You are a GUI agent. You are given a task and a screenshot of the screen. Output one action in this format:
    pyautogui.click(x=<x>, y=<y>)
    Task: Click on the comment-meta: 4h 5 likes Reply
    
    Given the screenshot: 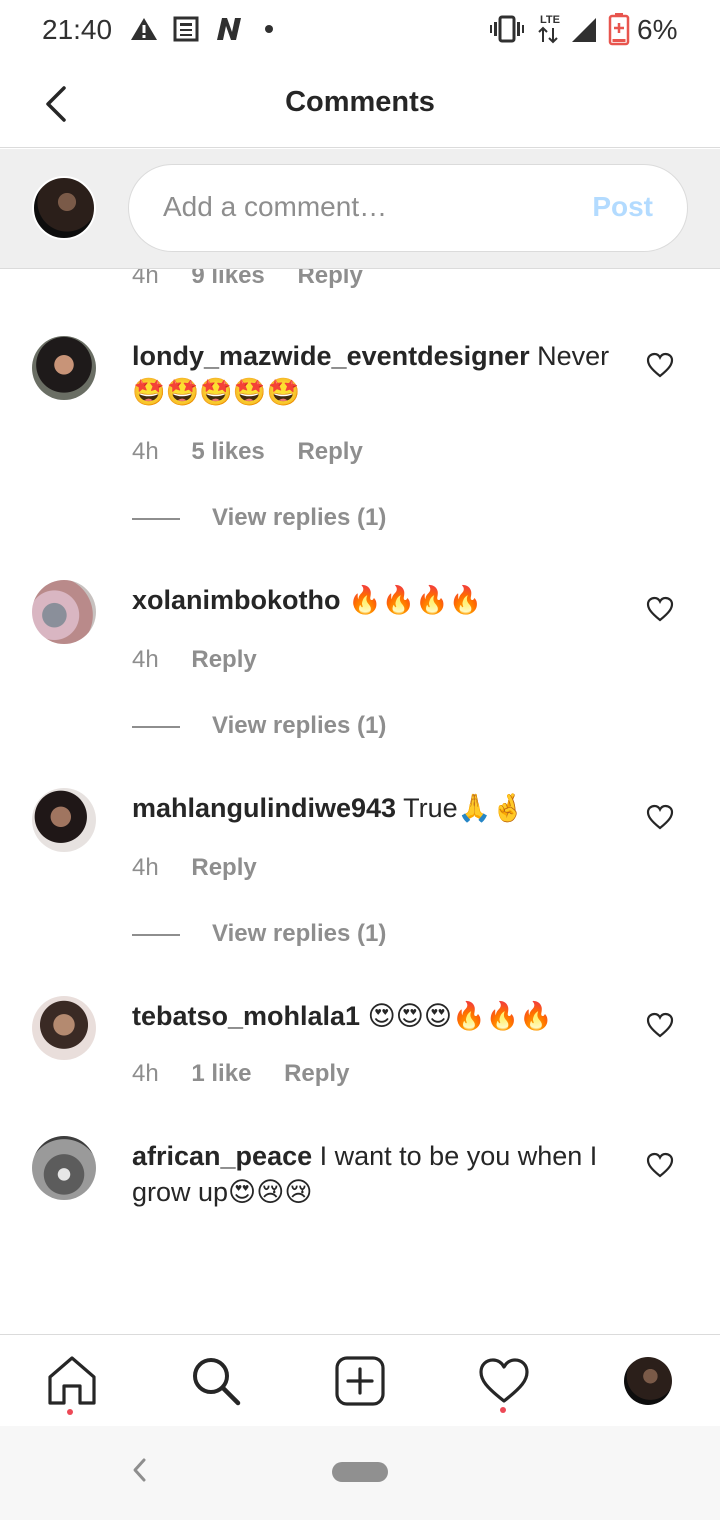 What is the action you would take?
    pyautogui.click(x=260, y=452)
    